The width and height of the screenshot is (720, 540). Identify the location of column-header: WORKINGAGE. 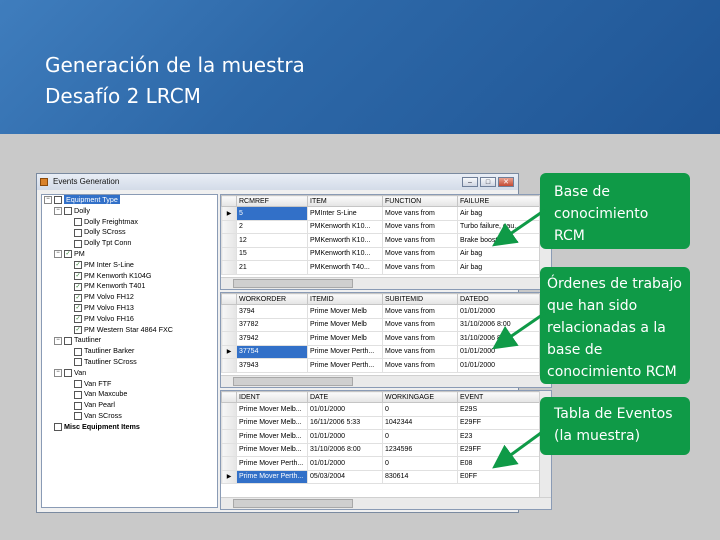
(420, 397).